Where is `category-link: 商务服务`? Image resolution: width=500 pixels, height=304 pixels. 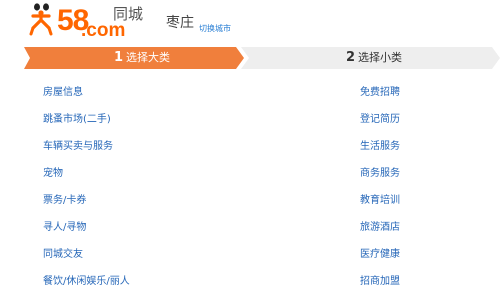
category-link: 商务服务 is located at coordinates (380, 173).